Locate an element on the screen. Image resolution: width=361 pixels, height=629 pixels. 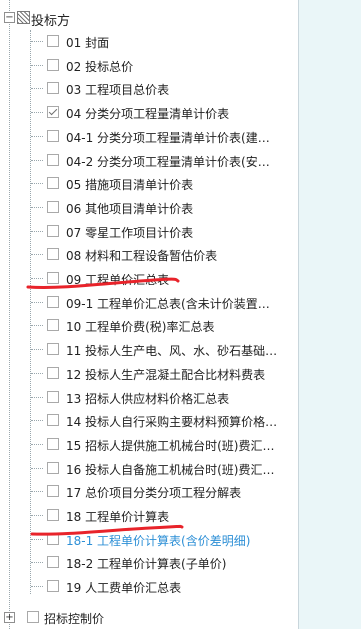
tree-item-row: 13 招标人供应材料价格汇总表 is located at coordinates (149, 398).